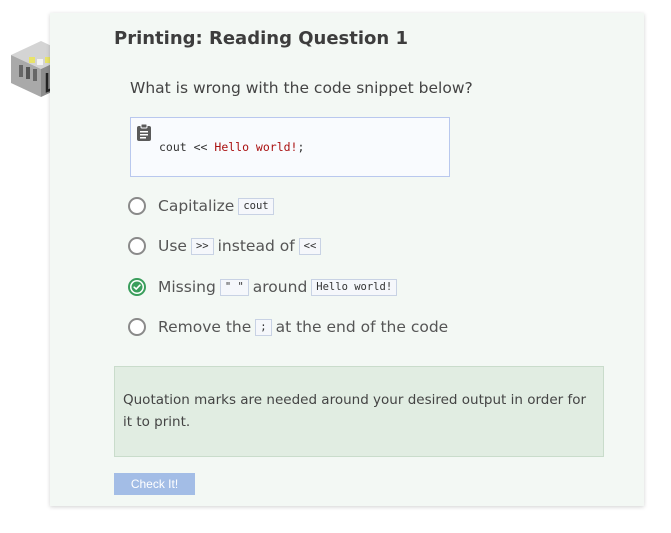  Describe the element at coordinates (202, 246) in the screenshot. I see `option-code: >>` at that location.